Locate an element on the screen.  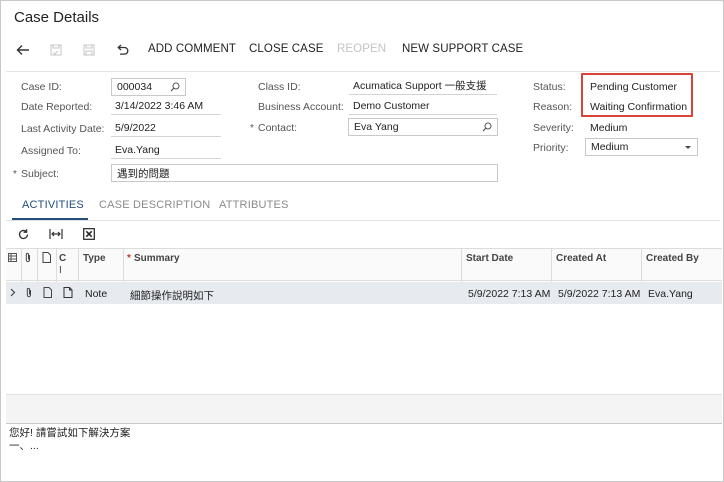
grid-toolbar is located at coordinates (363, 234).